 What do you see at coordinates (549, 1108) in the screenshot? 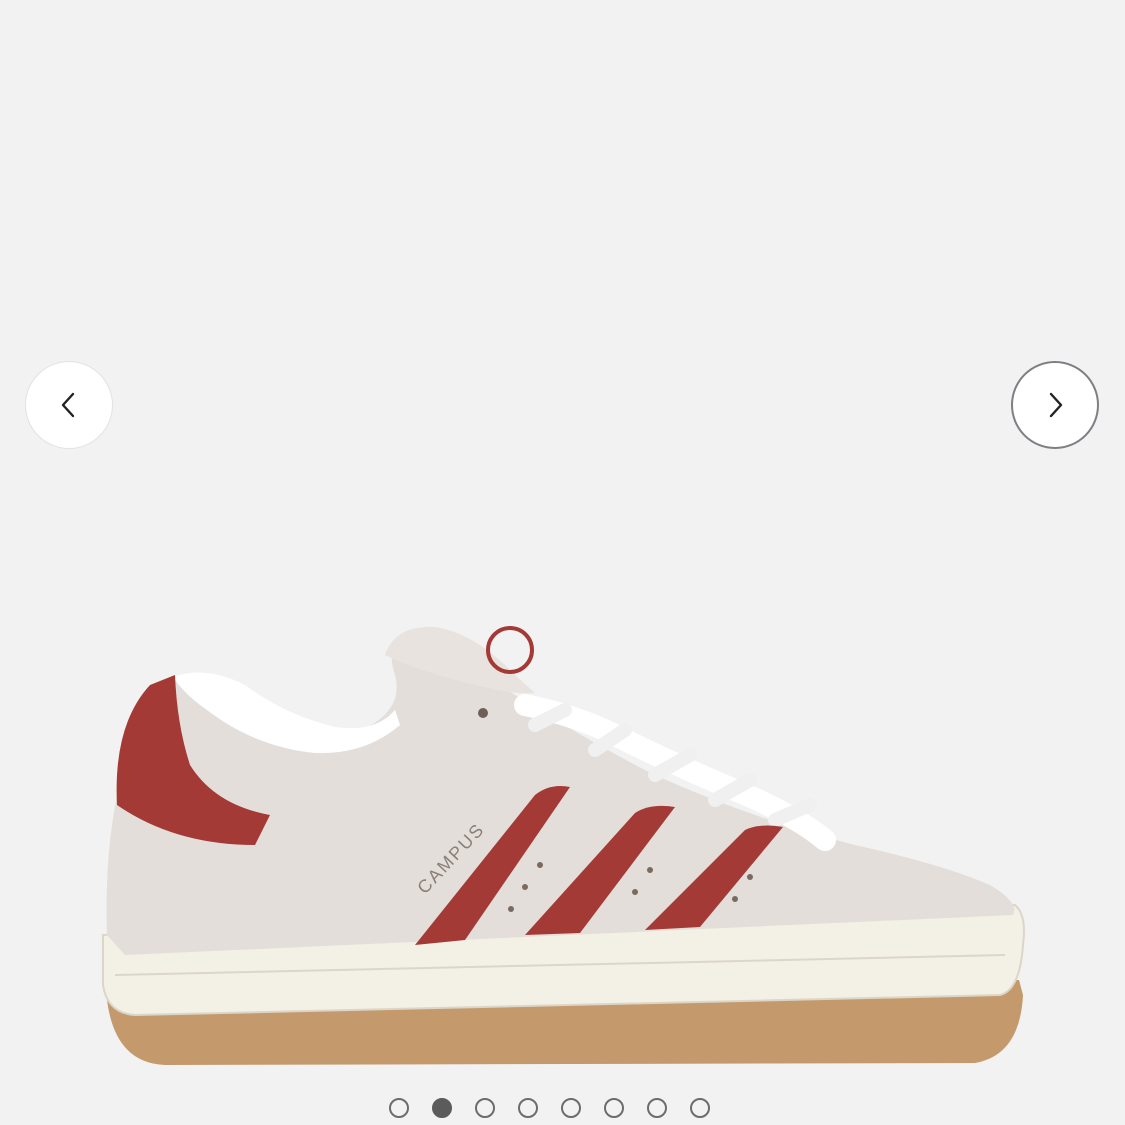
I see `carousel-pagination` at bounding box center [549, 1108].